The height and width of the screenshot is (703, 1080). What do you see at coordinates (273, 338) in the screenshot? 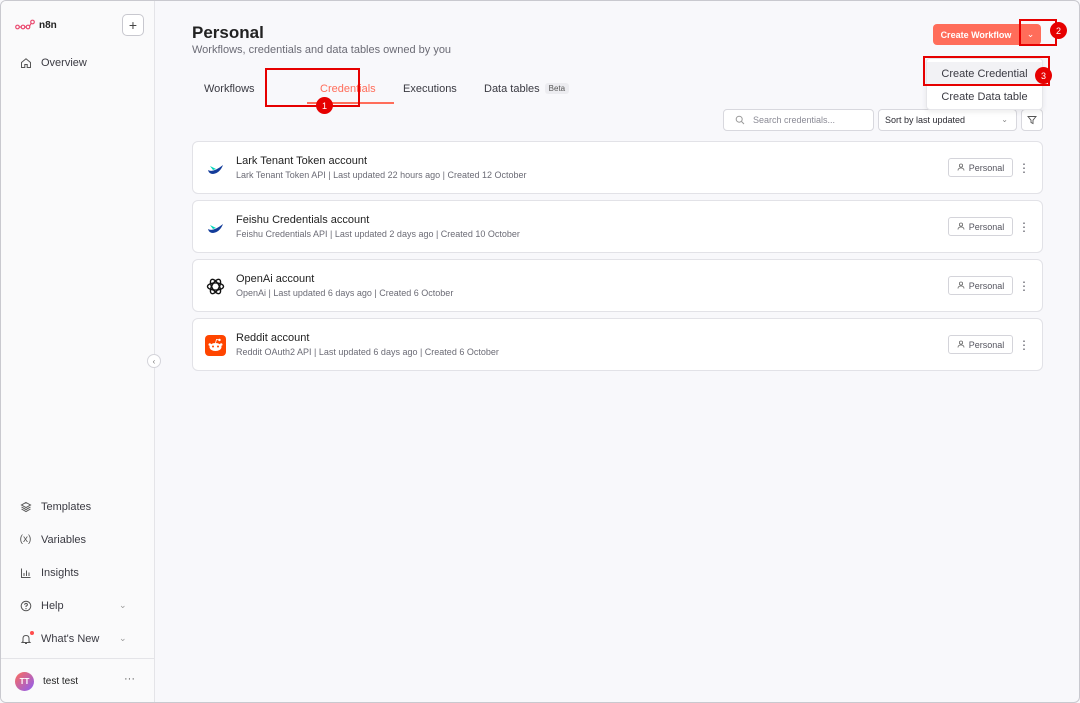
I see `credential-name: Reddit account` at bounding box center [273, 338].